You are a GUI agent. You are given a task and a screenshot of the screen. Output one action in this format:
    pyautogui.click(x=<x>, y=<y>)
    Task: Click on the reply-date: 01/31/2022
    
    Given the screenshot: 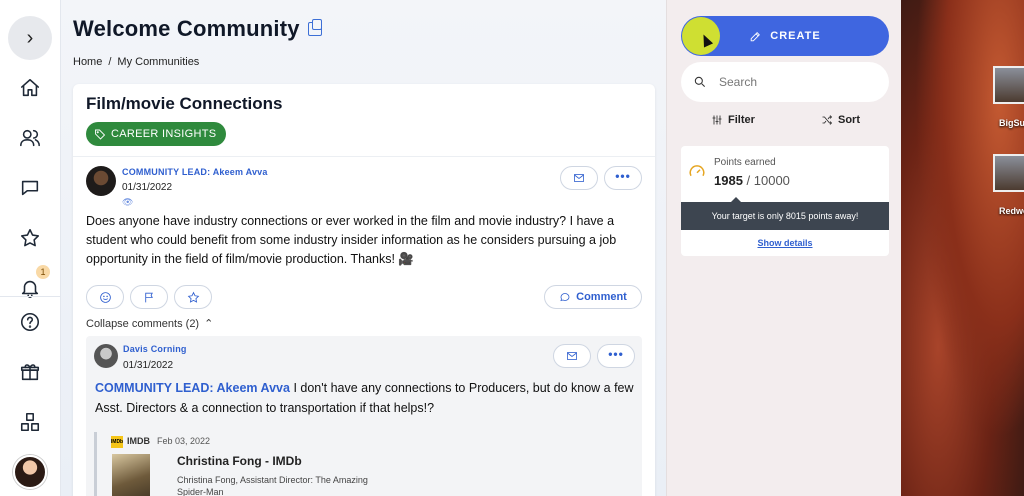 What is the action you would take?
    pyautogui.click(x=148, y=365)
    